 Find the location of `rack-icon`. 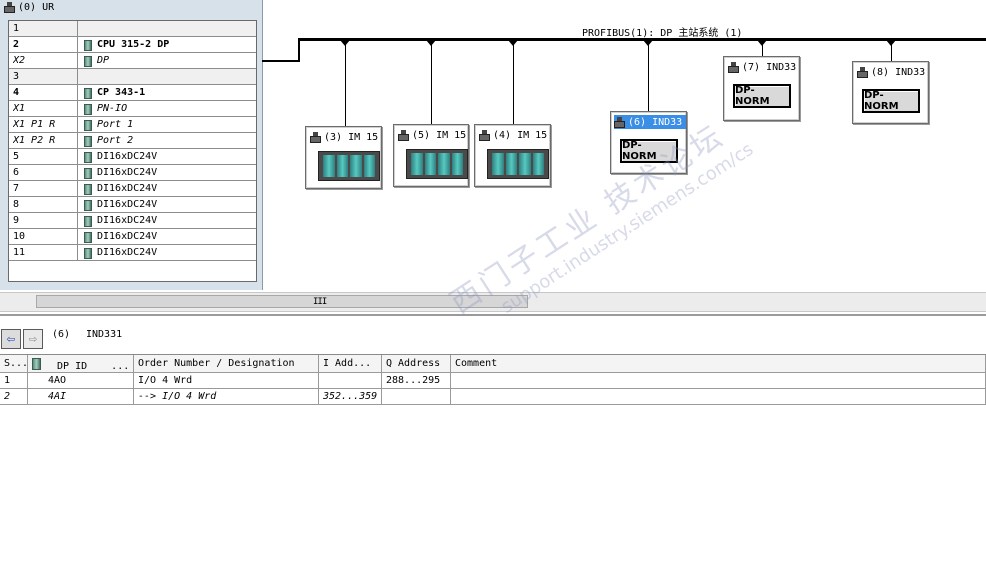

rack-icon is located at coordinates (9, 7).